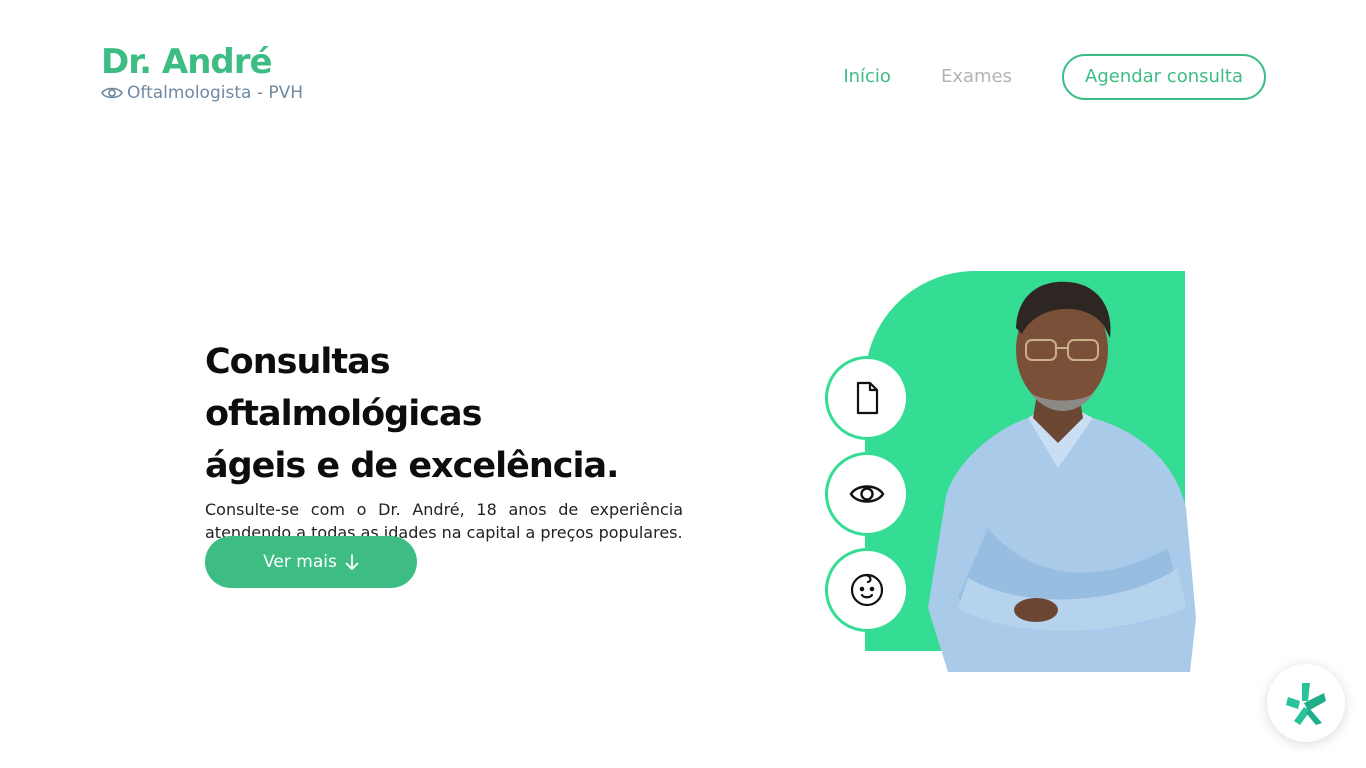 This screenshot has width=1366, height=768. What do you see at coordinates (1062, 476) in the screenshot?
I see `doctor-portrait` at bounding box center [1062, 476].